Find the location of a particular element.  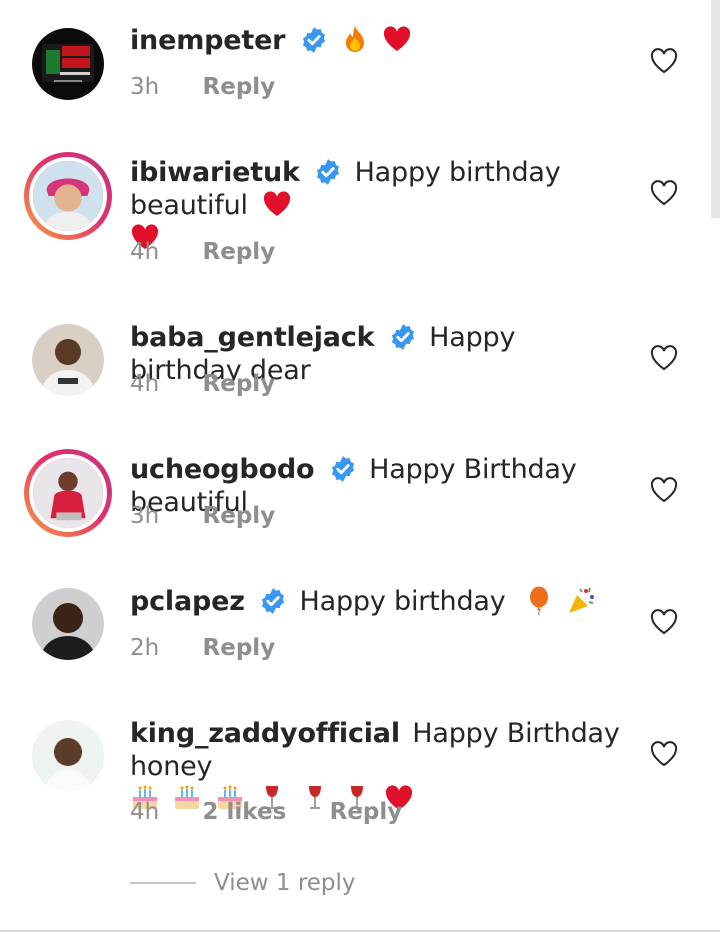

comment-text: inempeter is located at coordinates (380, 40).